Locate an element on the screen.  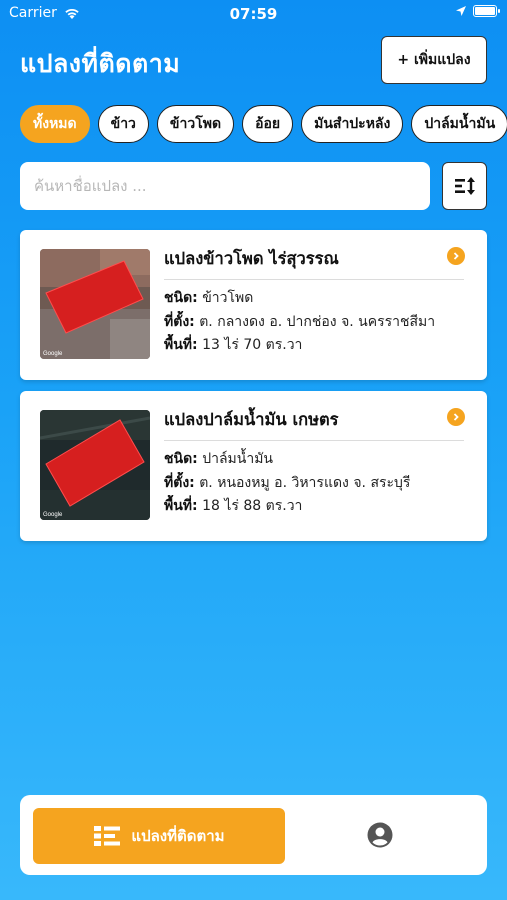
bottom-nav: แปลงที่ติดตาม is located at coordinates (253, 835).